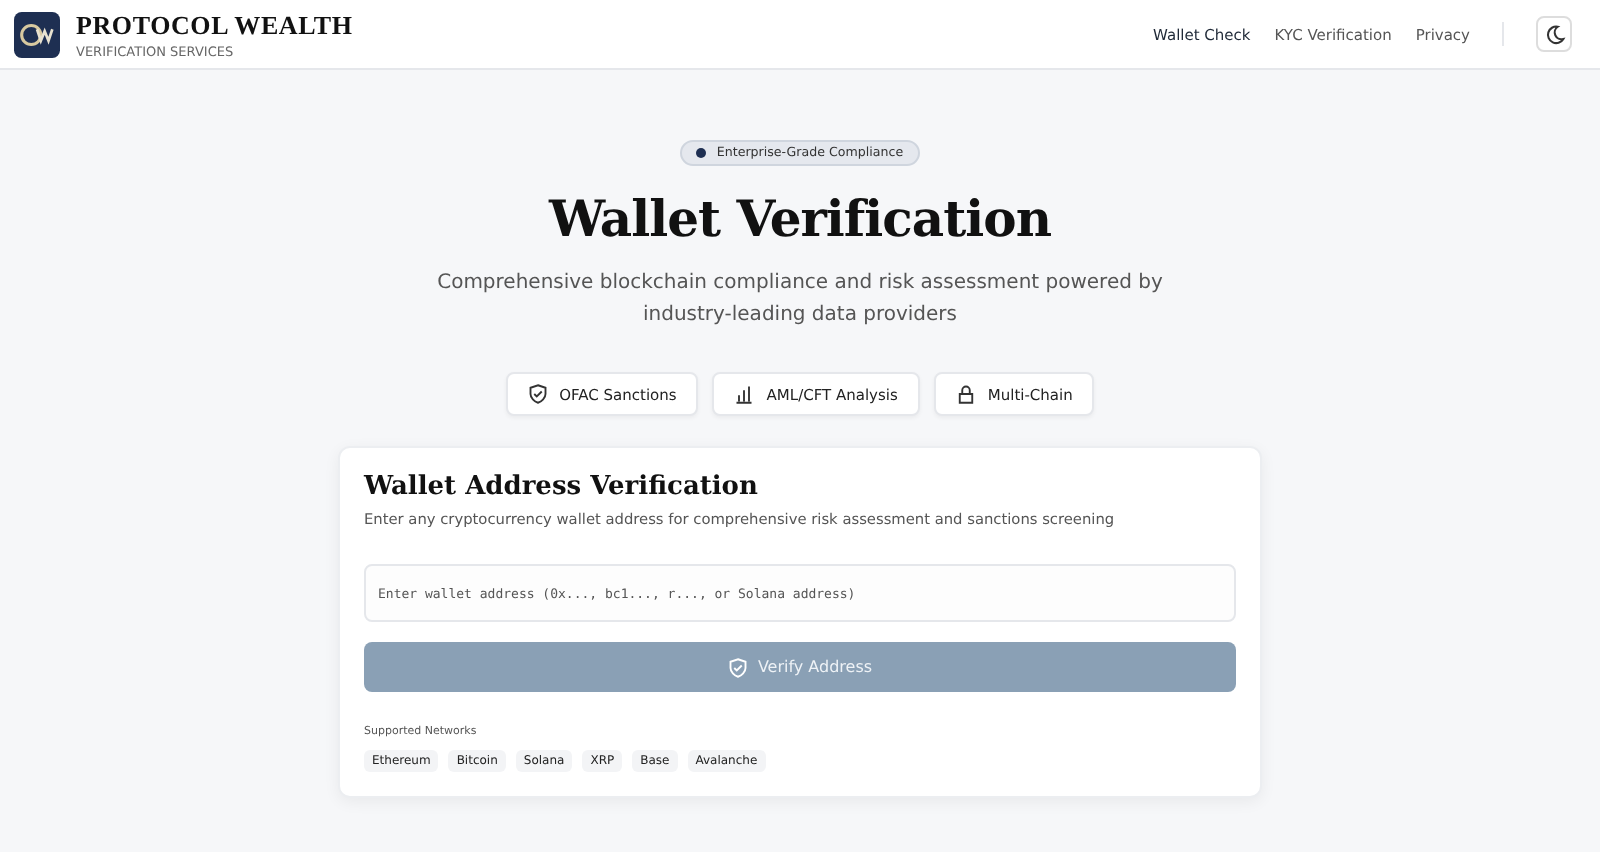  Describe the element at coordinates (965, 394) in the screenshot. I see `lock-icon` at that location.